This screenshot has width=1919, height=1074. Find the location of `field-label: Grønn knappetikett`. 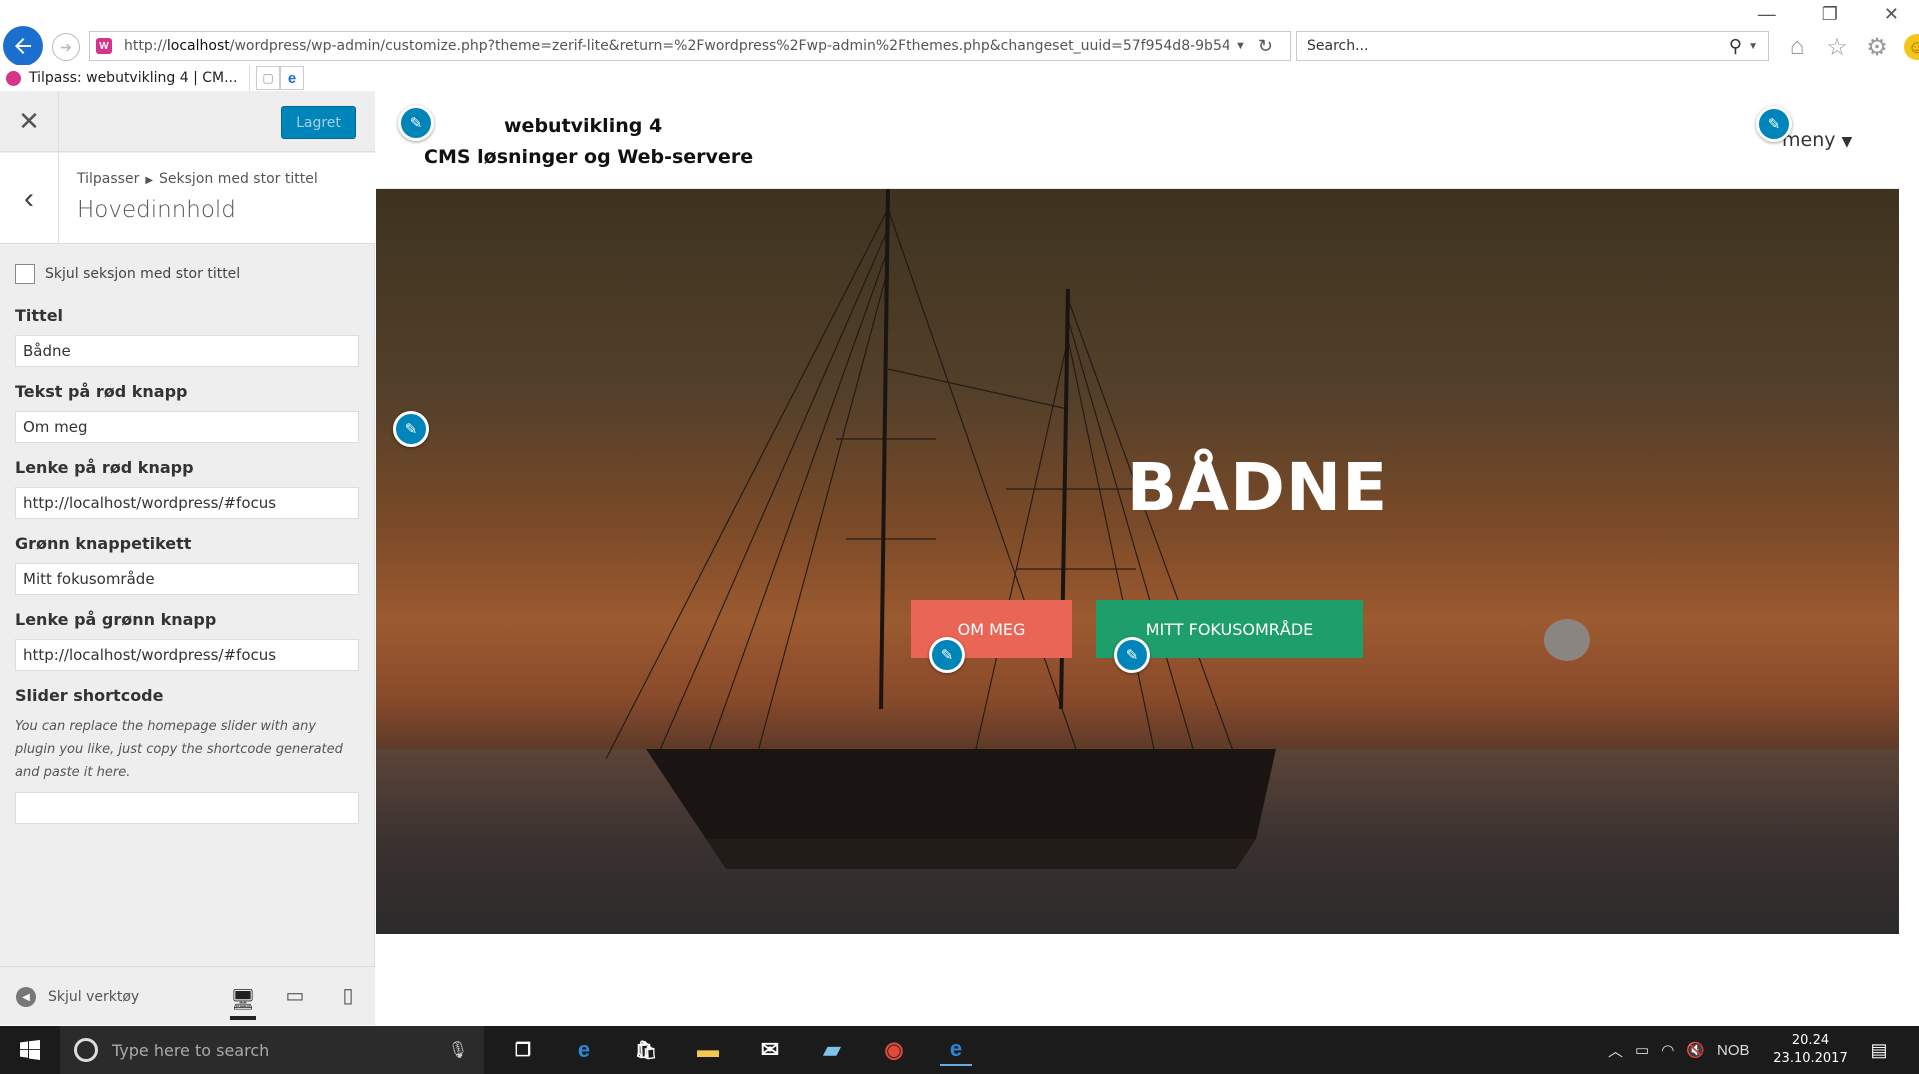

field-label: Grønn knappetikett is located at coordinates (103, 543).